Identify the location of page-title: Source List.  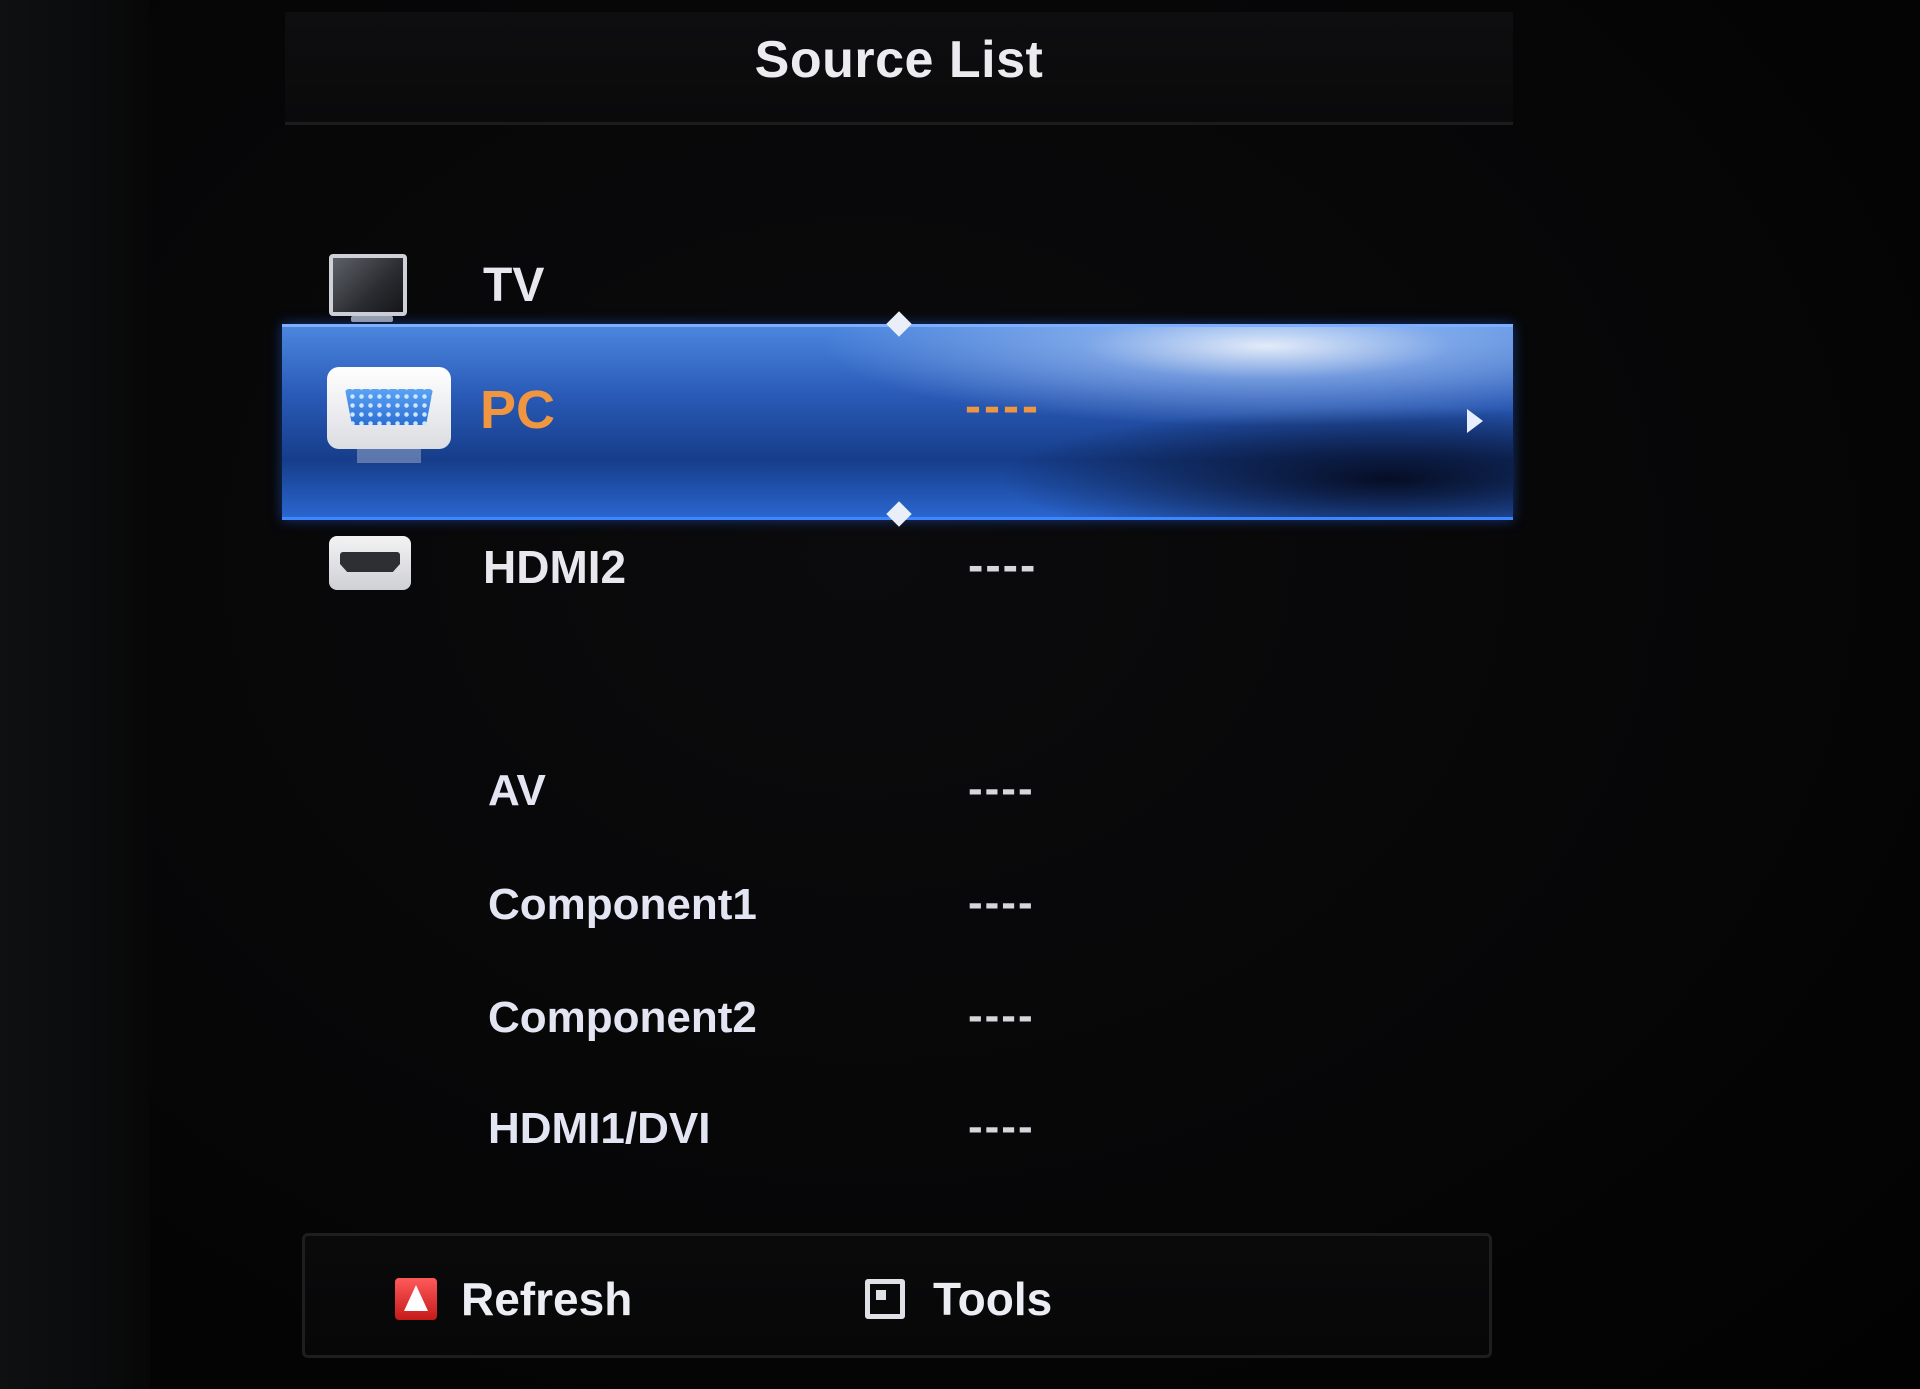
(899, 60).